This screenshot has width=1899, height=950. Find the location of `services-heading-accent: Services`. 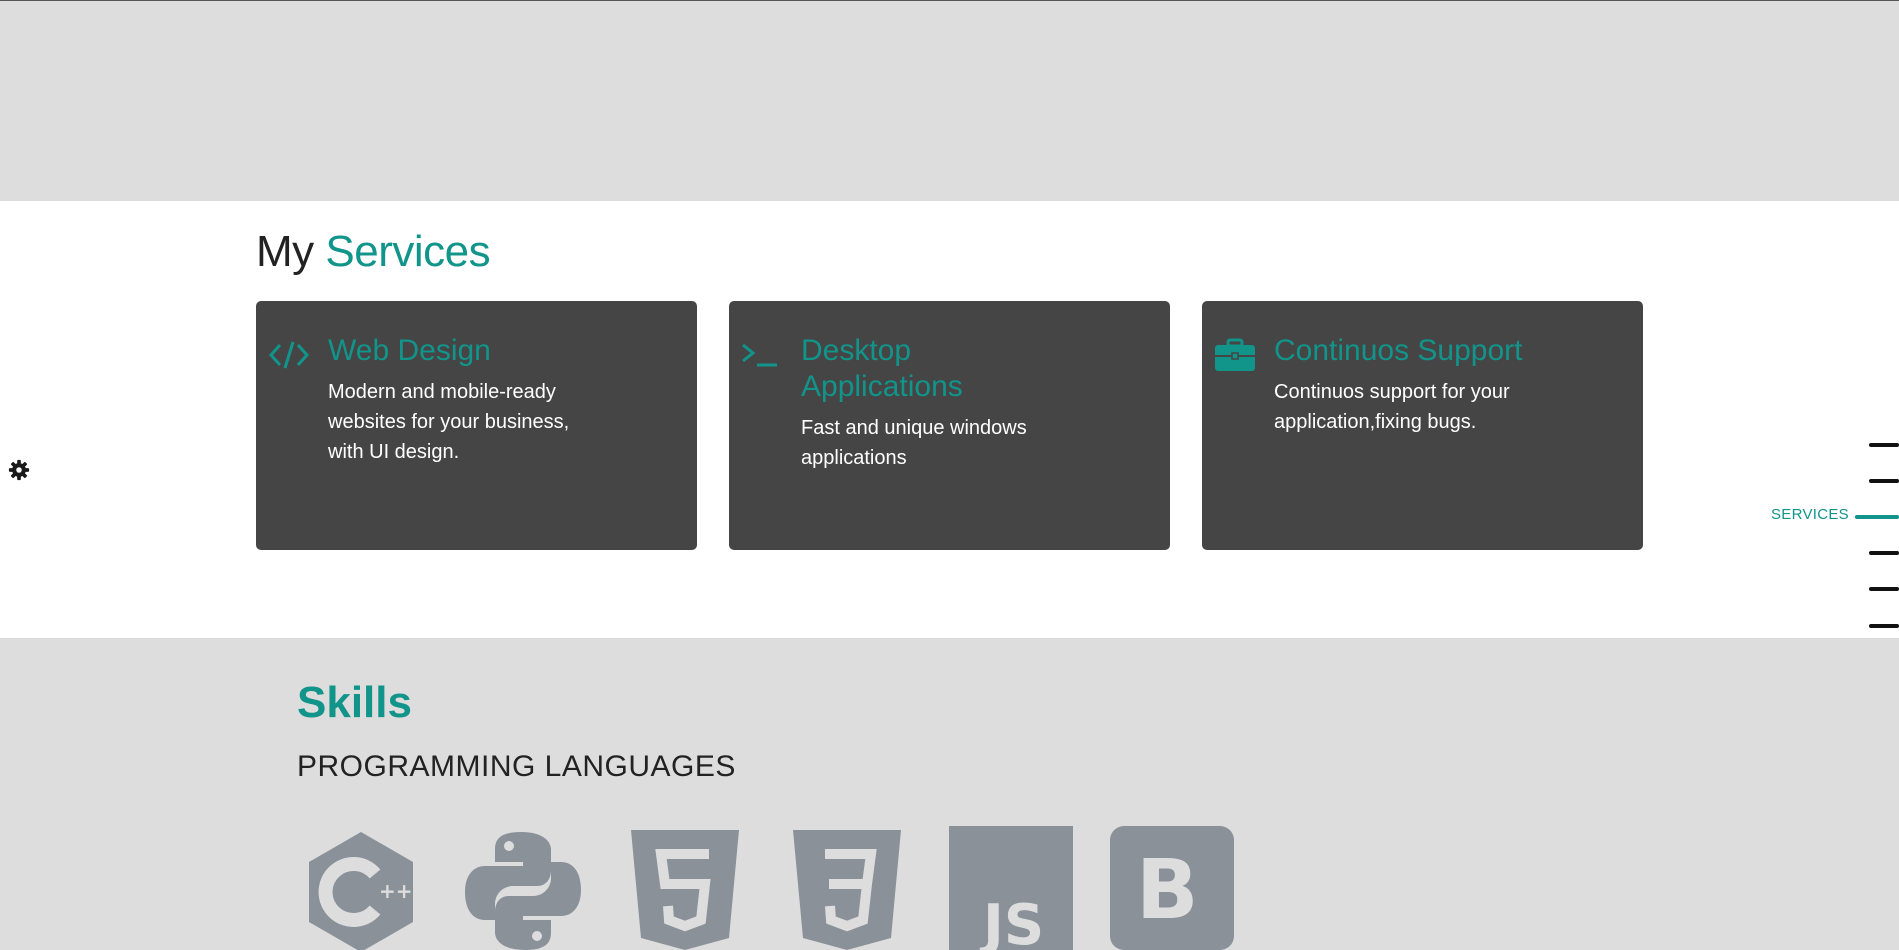

services-heading-accent: Services is located at coordinates (408, 251).